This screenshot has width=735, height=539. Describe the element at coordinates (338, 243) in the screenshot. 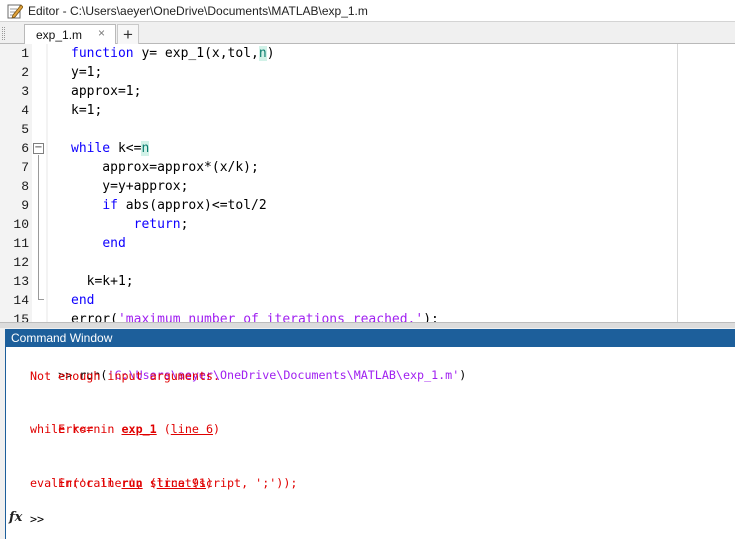

I see `code-line: 11 end` at that location.